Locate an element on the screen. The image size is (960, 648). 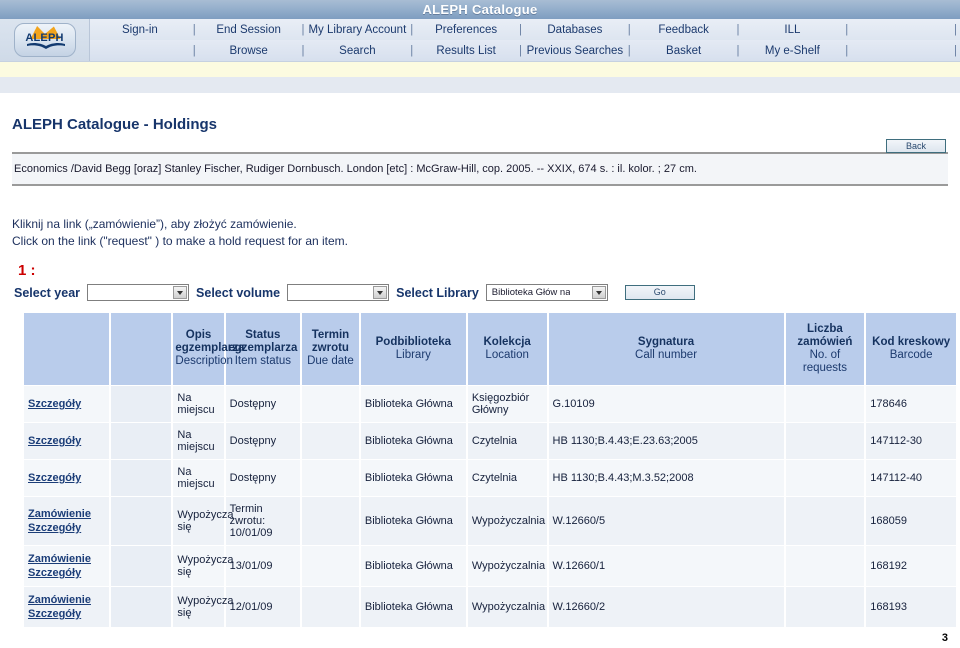
aleph-logo: ALEPH is located at coordinates (45, 40).